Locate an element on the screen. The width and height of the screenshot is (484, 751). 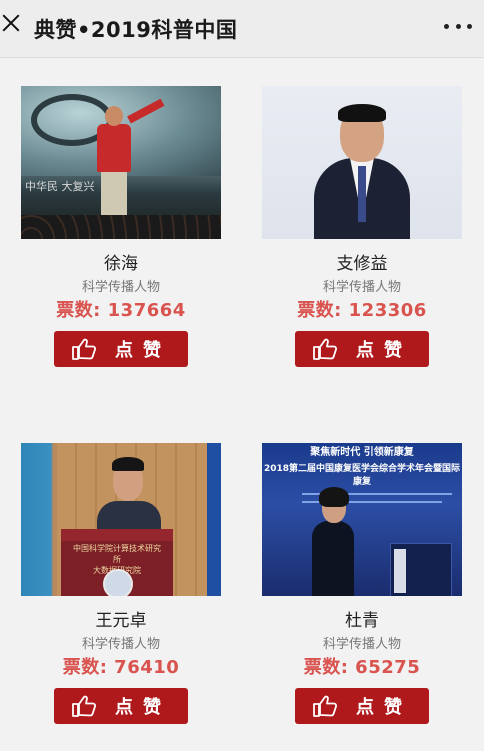
photo-slogan: 中华民 大复兴 is located at coordinates (60, 186).